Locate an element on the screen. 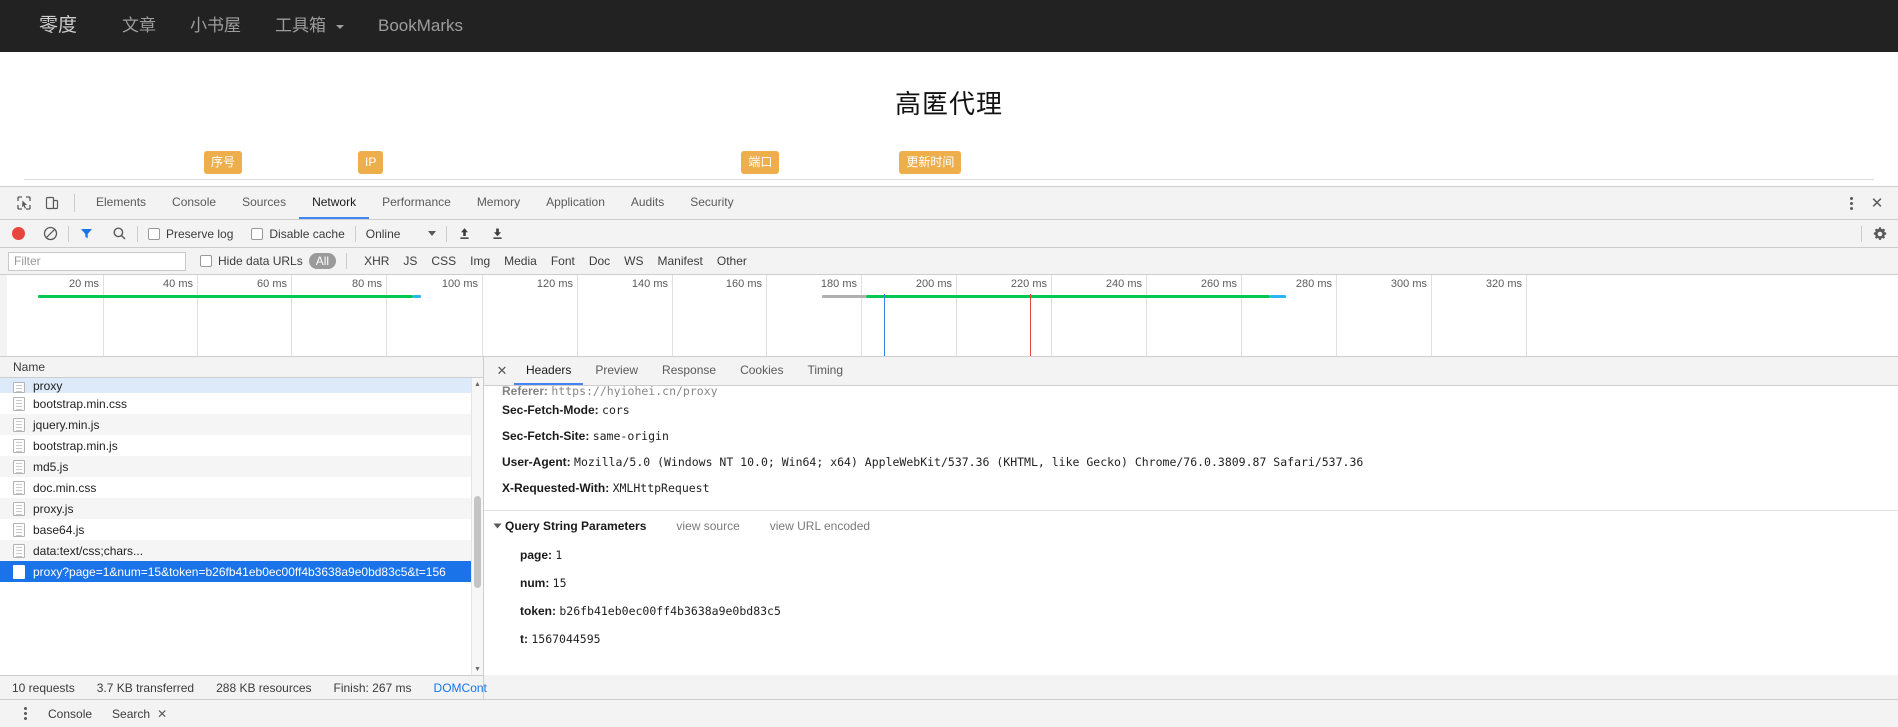  table-row: proxy.js is located at coordinates (241, 508).